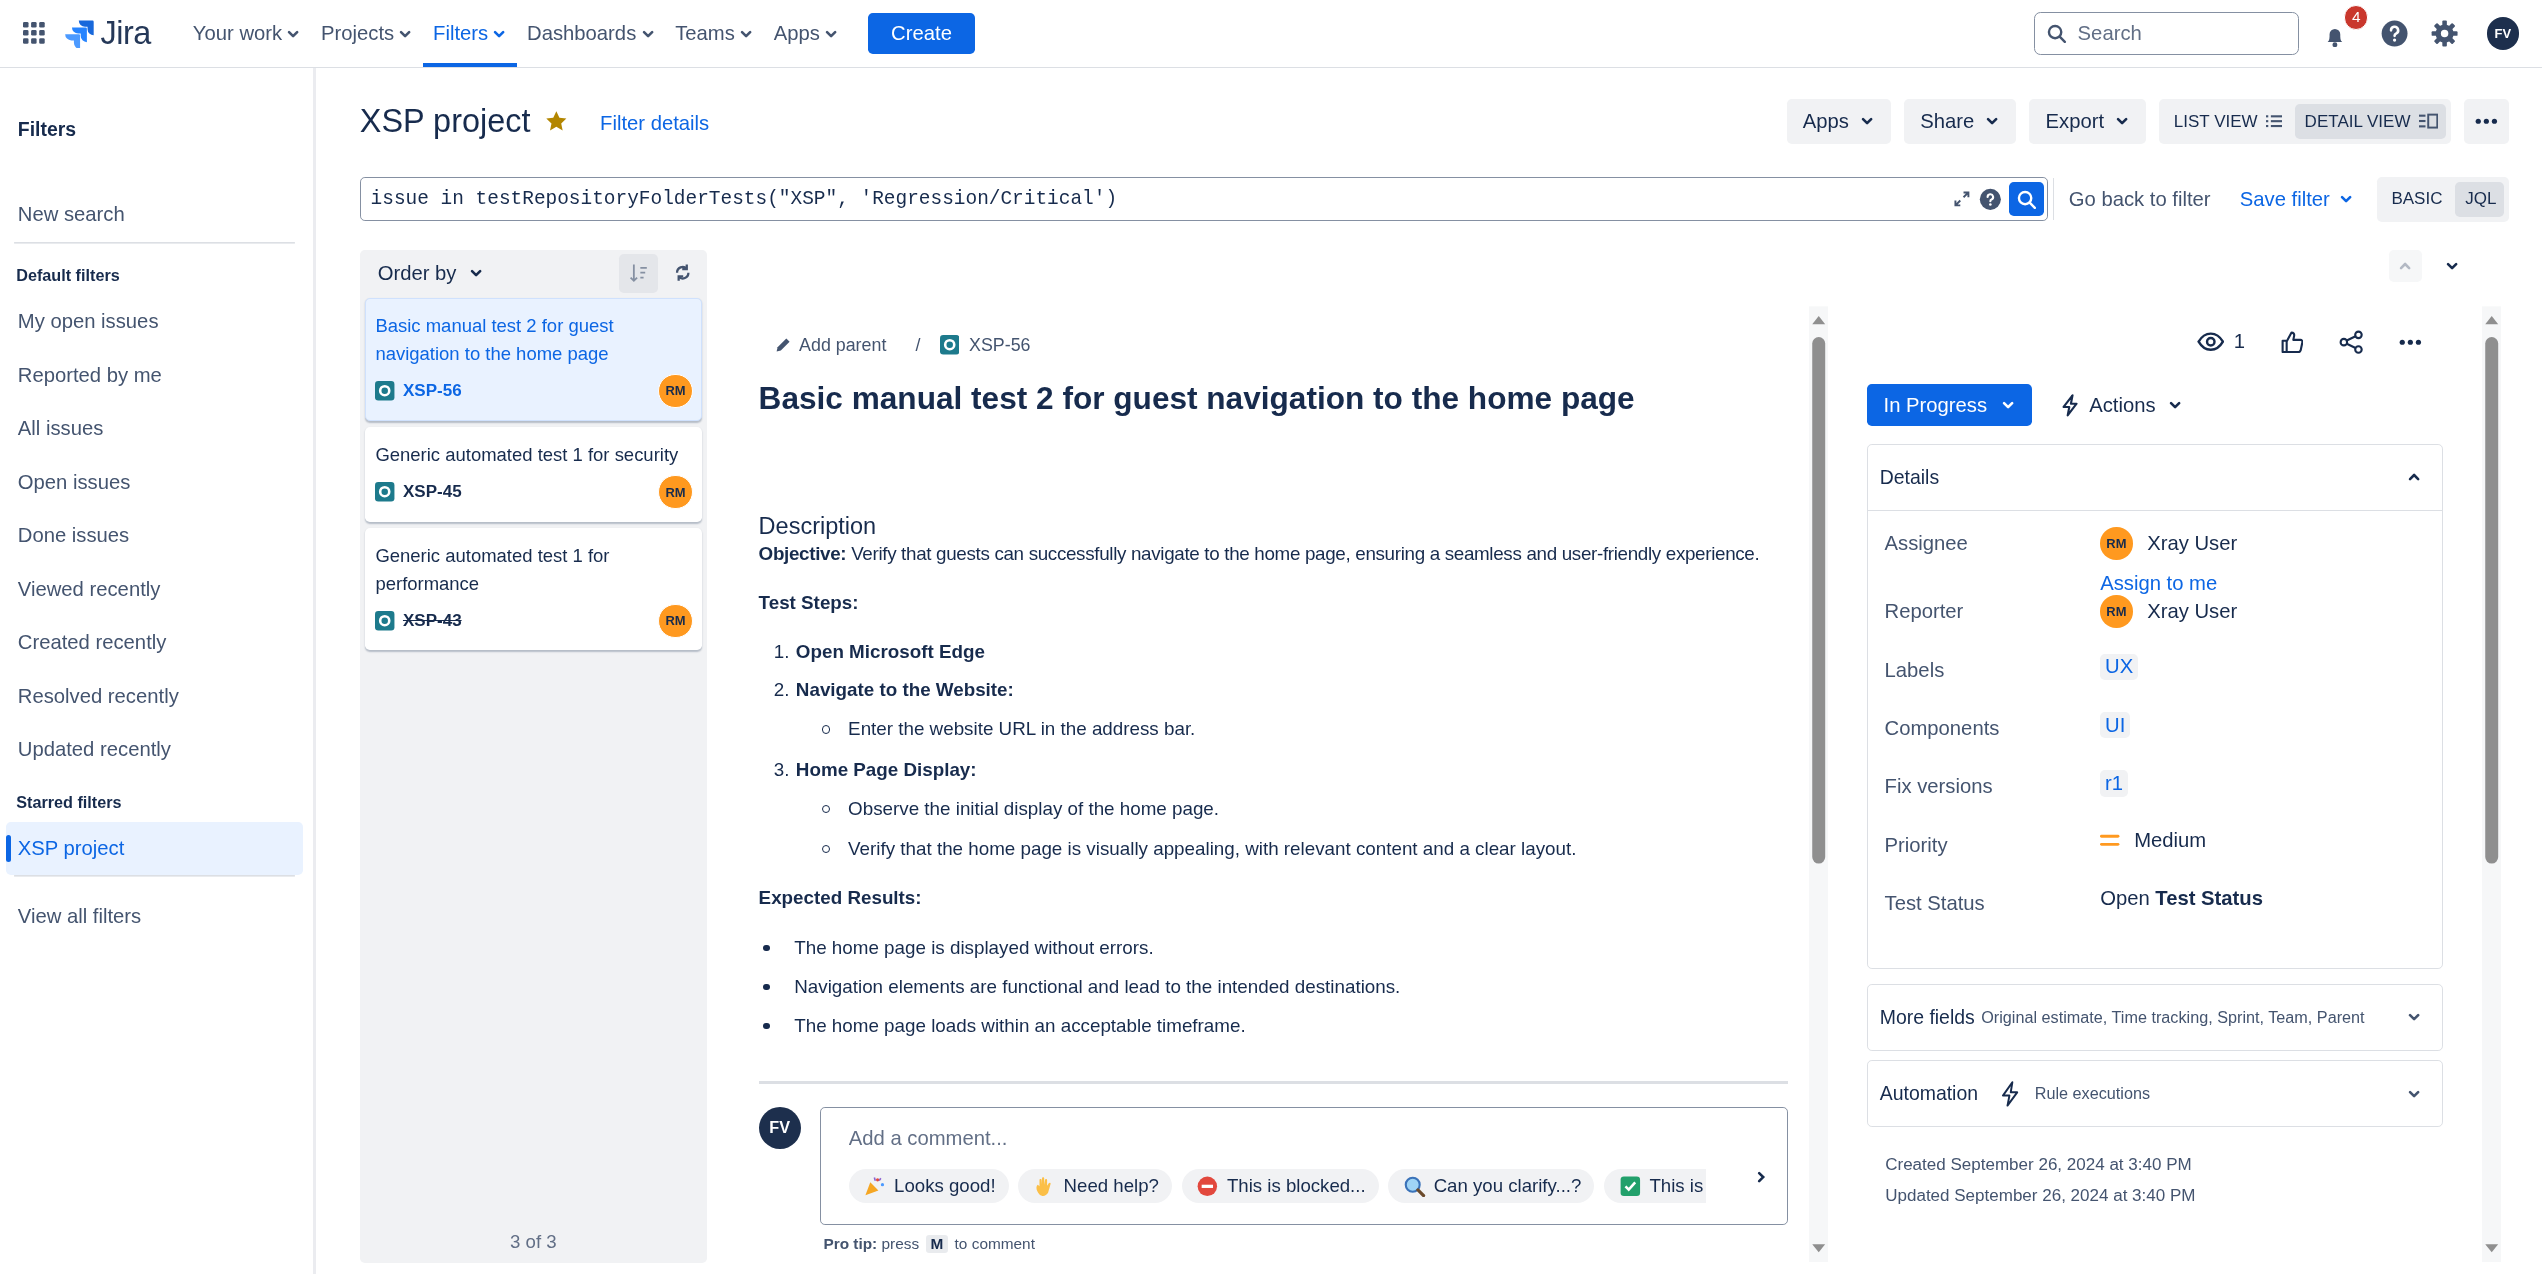 The width and height of the screenshot is (2542, 1274). Describe the element at coordinates (2173, 1017) in the screenshot. I see `section-summary: Original estimate, Time tracking, Sprint, Team, Parent` at that location.